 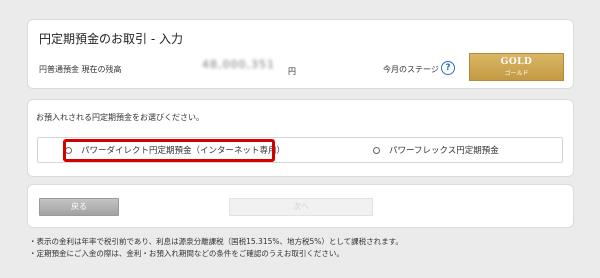 I want to click on radio-button, so click(x=376, y=150).